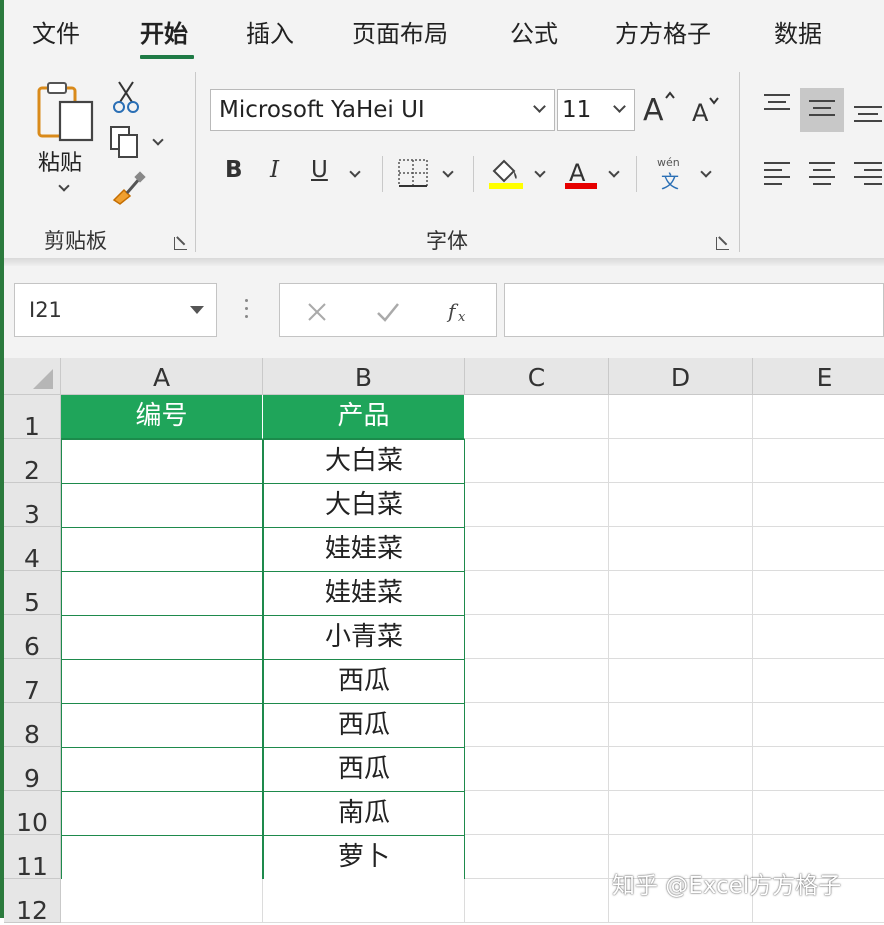 The height and width of the screenshot is (925, 884). Describe the element at coordinates (818, 505) in the screenshot. I see `cell-e3` at that location.